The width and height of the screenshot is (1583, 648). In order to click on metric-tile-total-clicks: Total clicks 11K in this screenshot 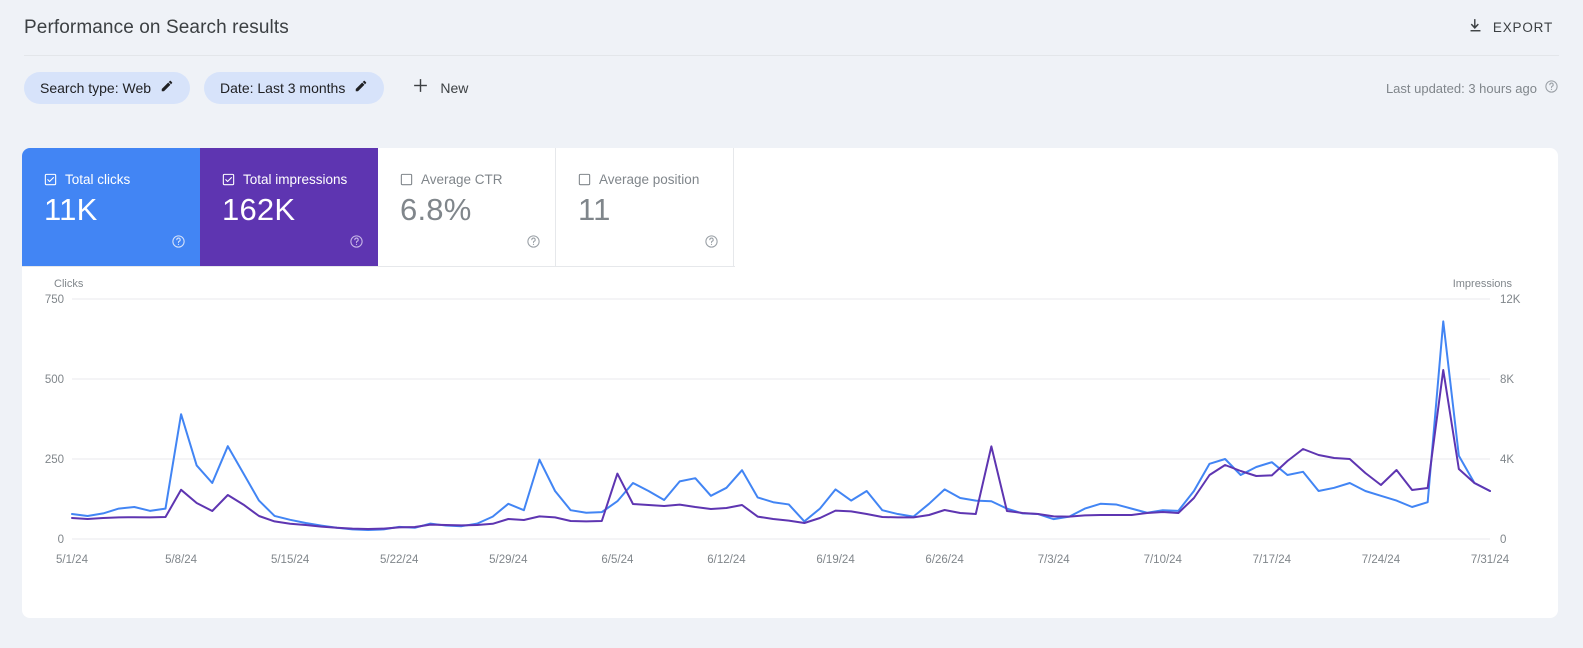, I will do `click(111, 207)`.